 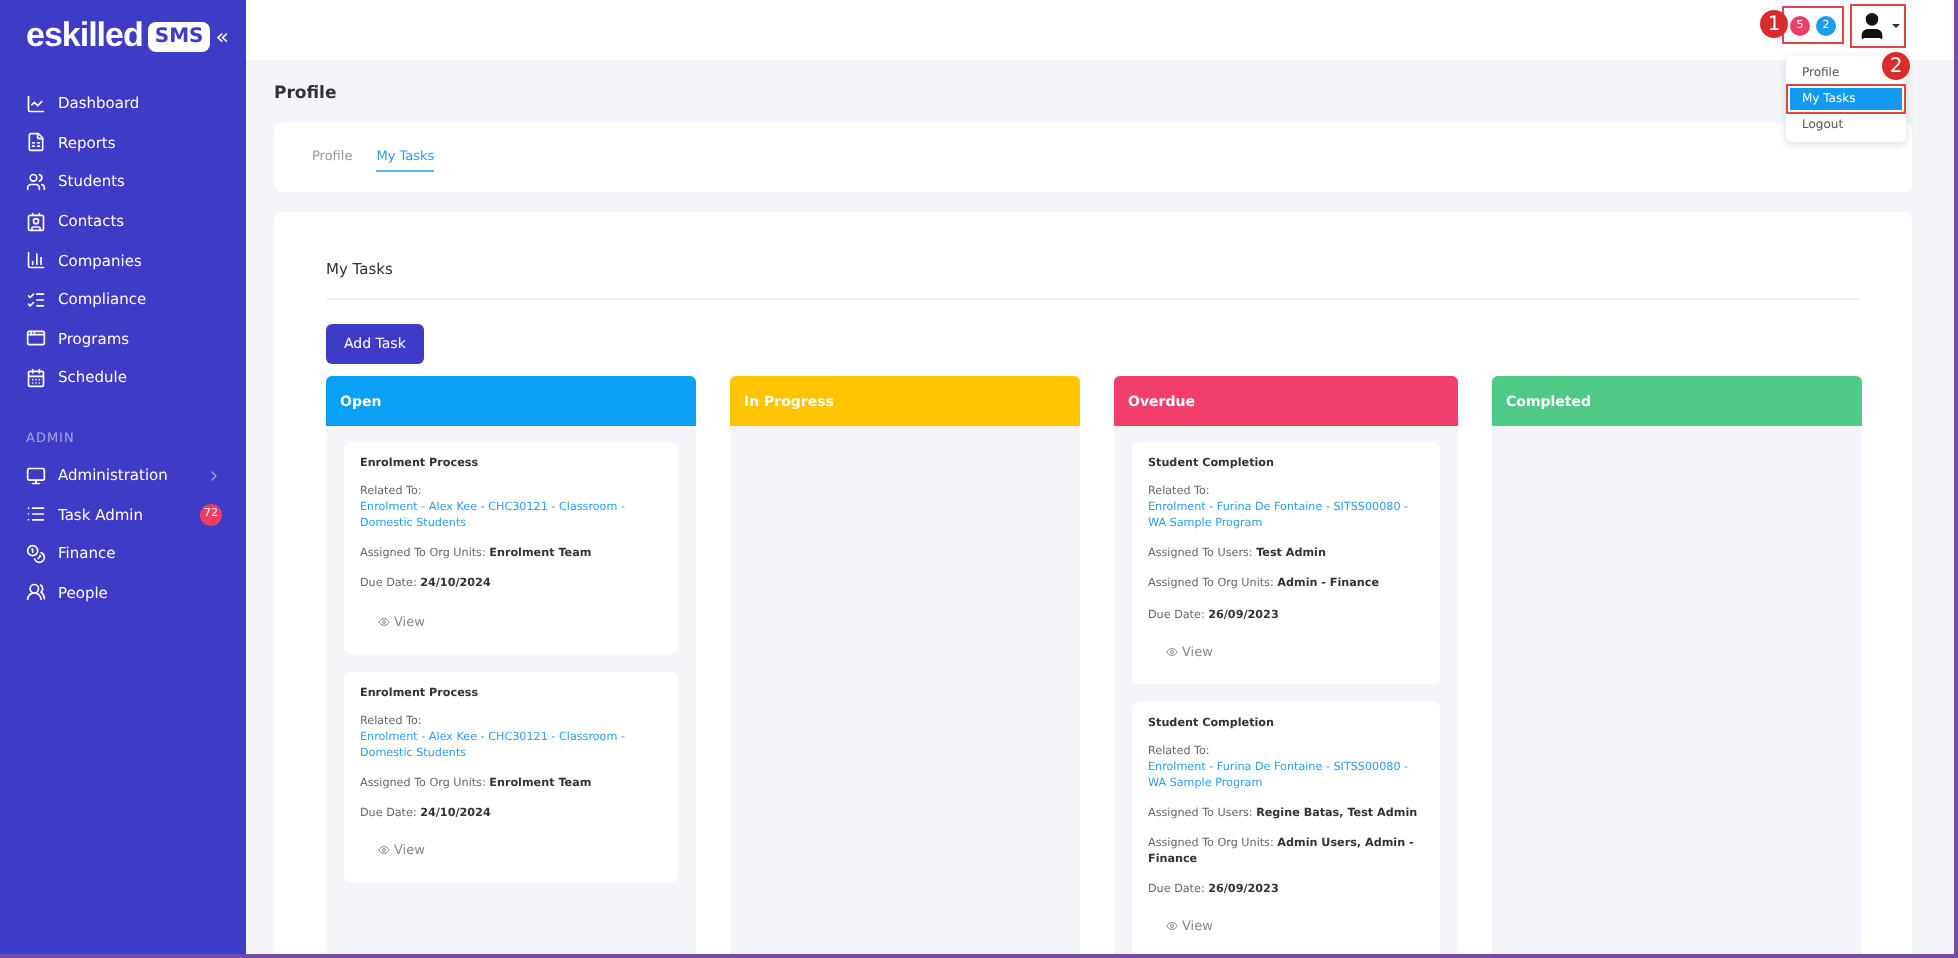 What do you see at coordinates (36, 103) in the screenshot?
I see `line-chart-icon` at bounding box center [36, 103].